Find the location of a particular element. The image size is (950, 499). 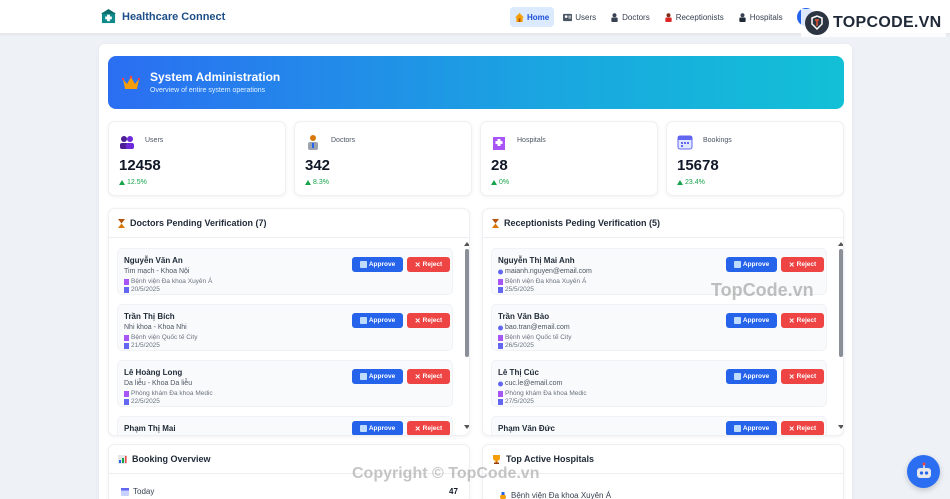

doctor-hospital: Bệnh viện Đa khoa Xuyên Á is located at coordinates (168, 281).